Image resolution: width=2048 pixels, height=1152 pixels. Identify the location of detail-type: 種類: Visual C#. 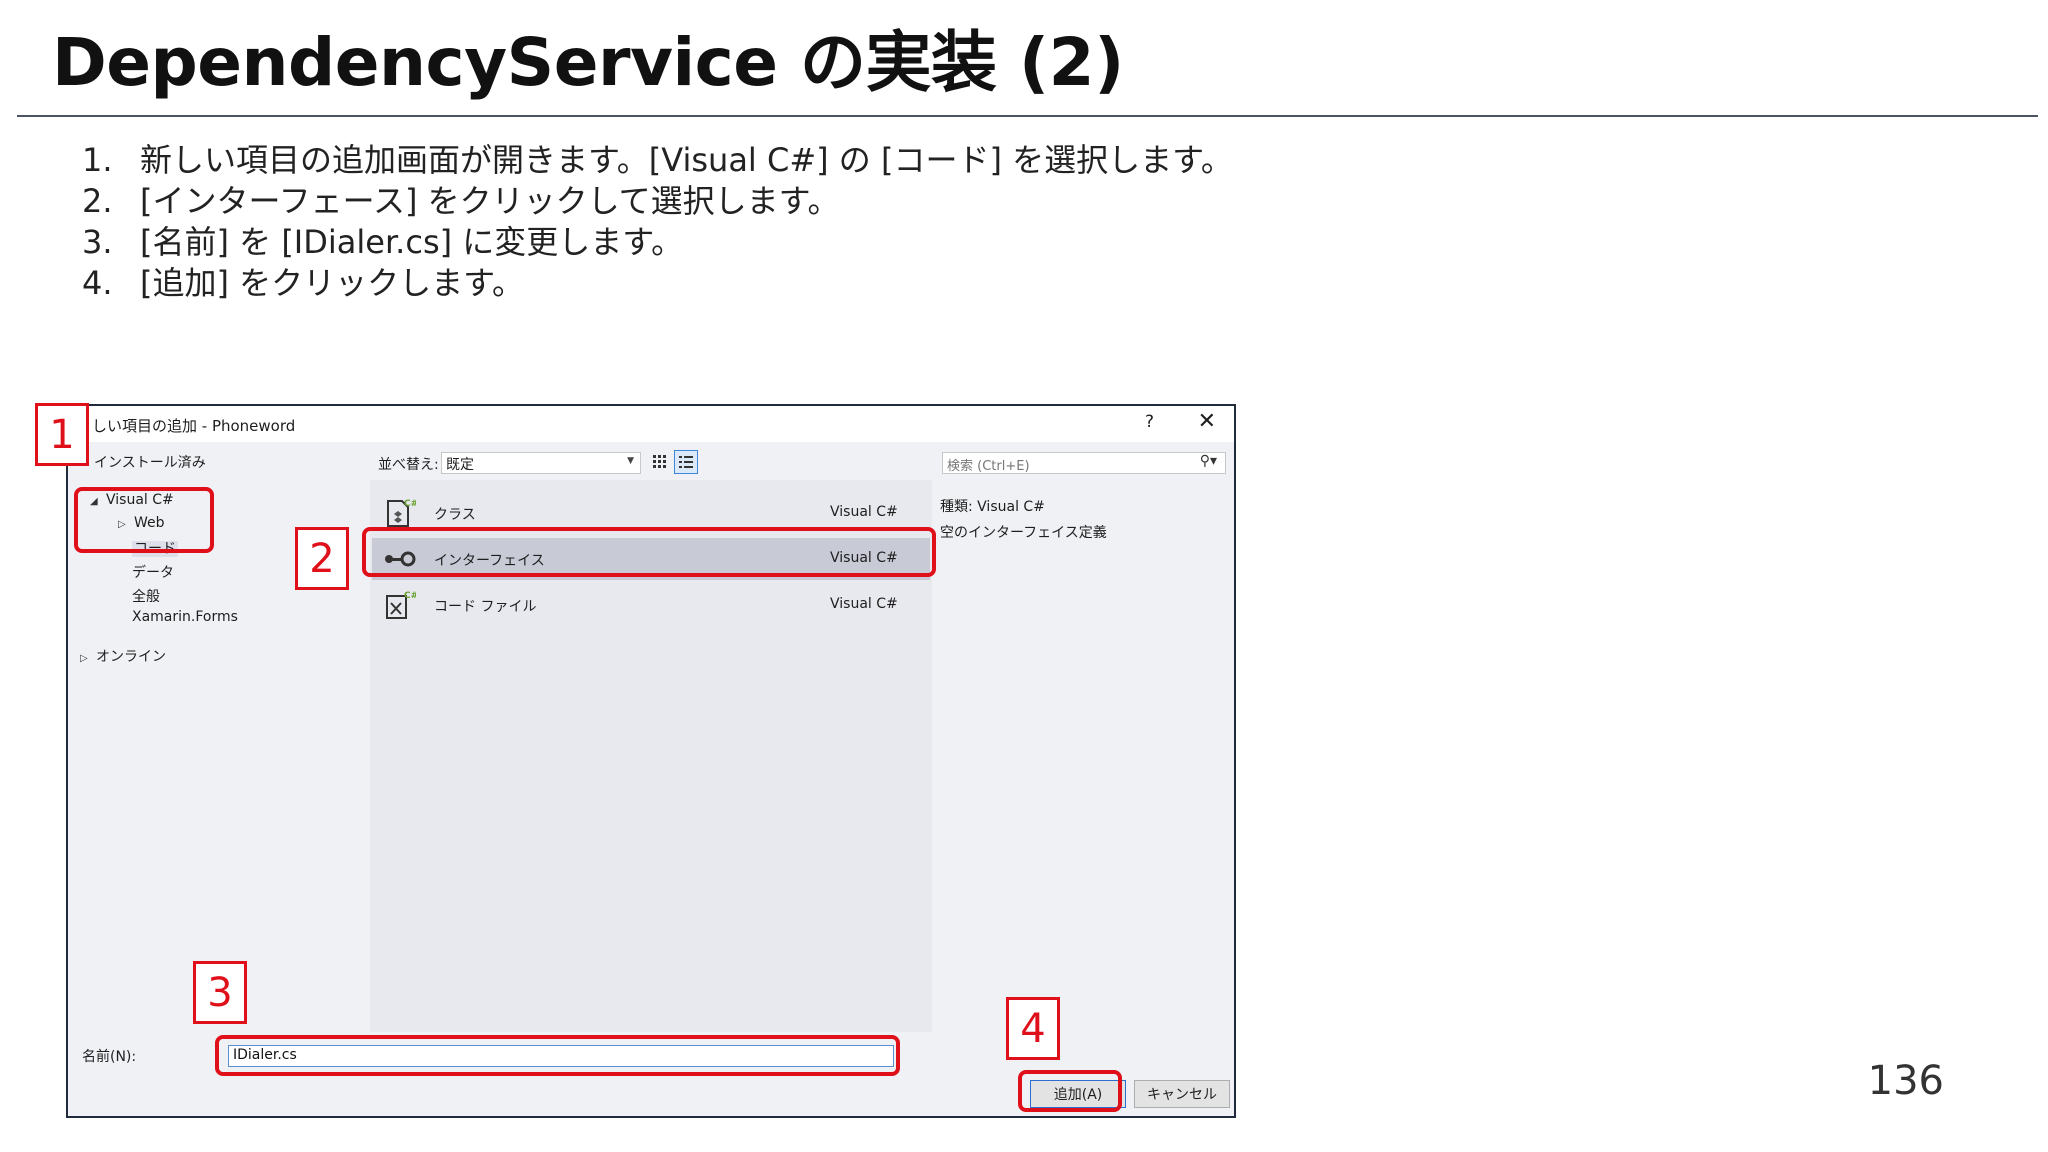
(992, 507).